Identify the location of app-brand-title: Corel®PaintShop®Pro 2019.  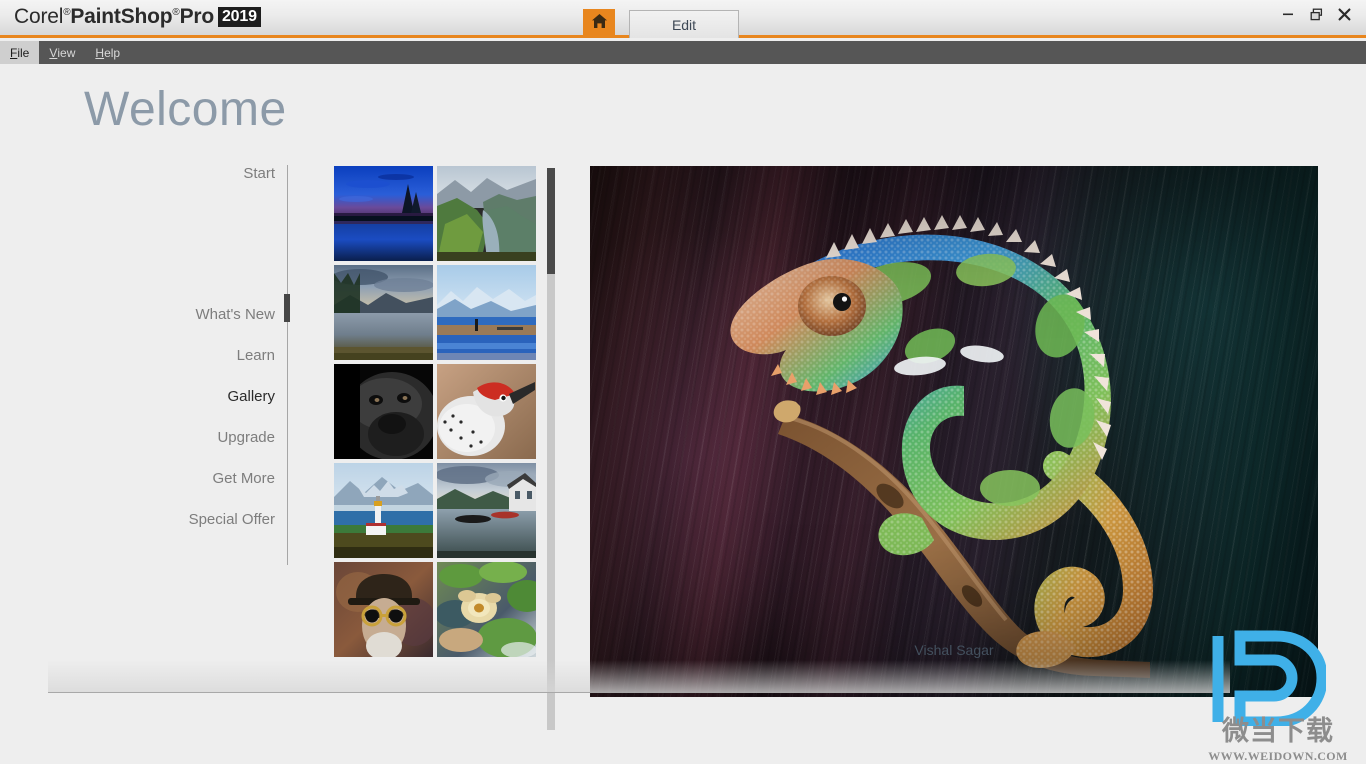
(137, 17).